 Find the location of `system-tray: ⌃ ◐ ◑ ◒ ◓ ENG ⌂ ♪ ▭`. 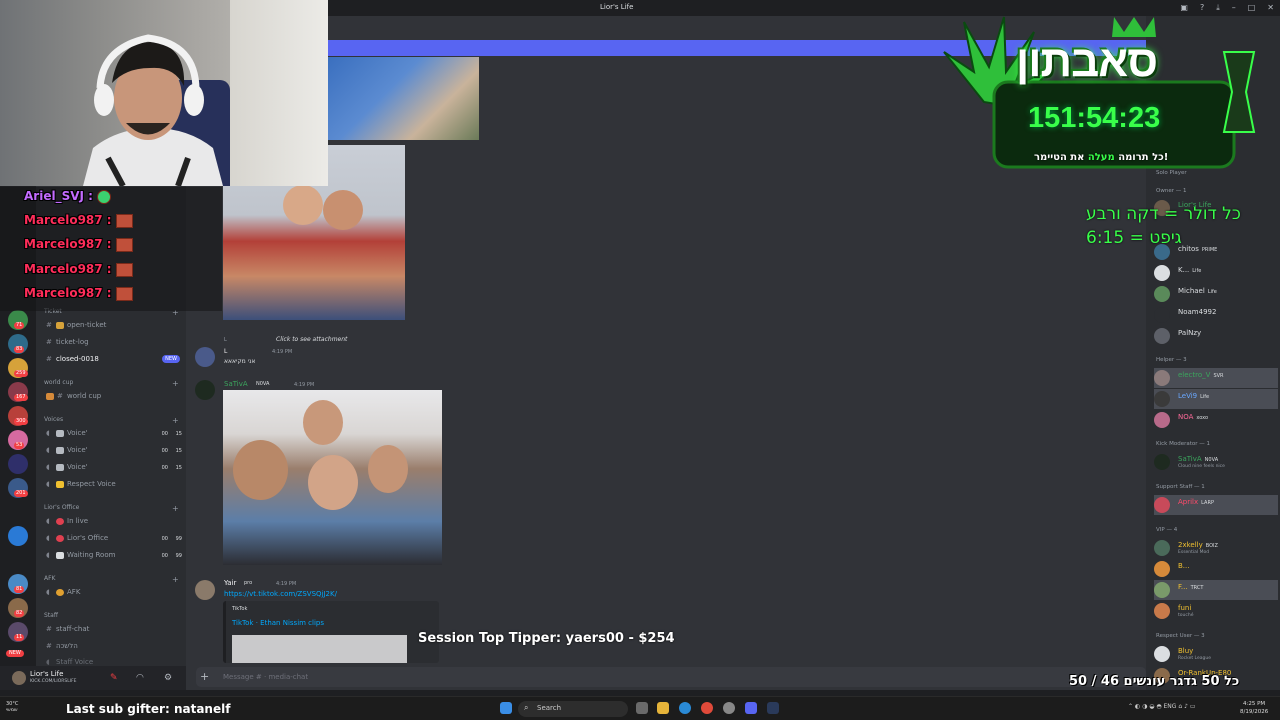

system-tray: ⌃ ◐ ◑ ◒ ◓ ENG ⌂ ♪ ▭ is located at coordinates (1161, 706).